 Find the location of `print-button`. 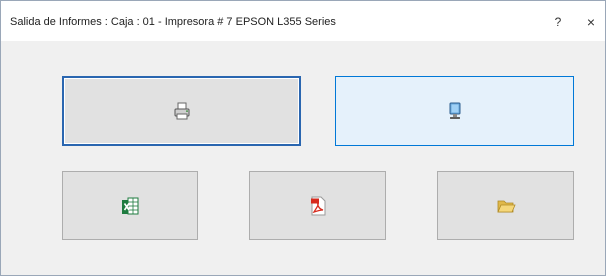

print-button is located at coordinates (181, 111).